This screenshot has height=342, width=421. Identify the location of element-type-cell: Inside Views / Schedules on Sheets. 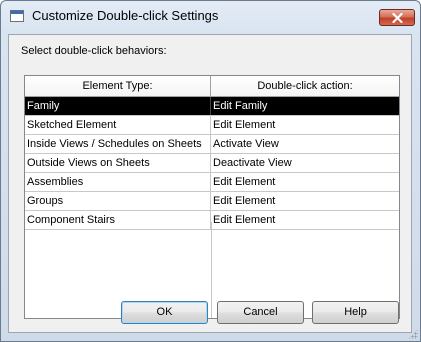
(118, 144).